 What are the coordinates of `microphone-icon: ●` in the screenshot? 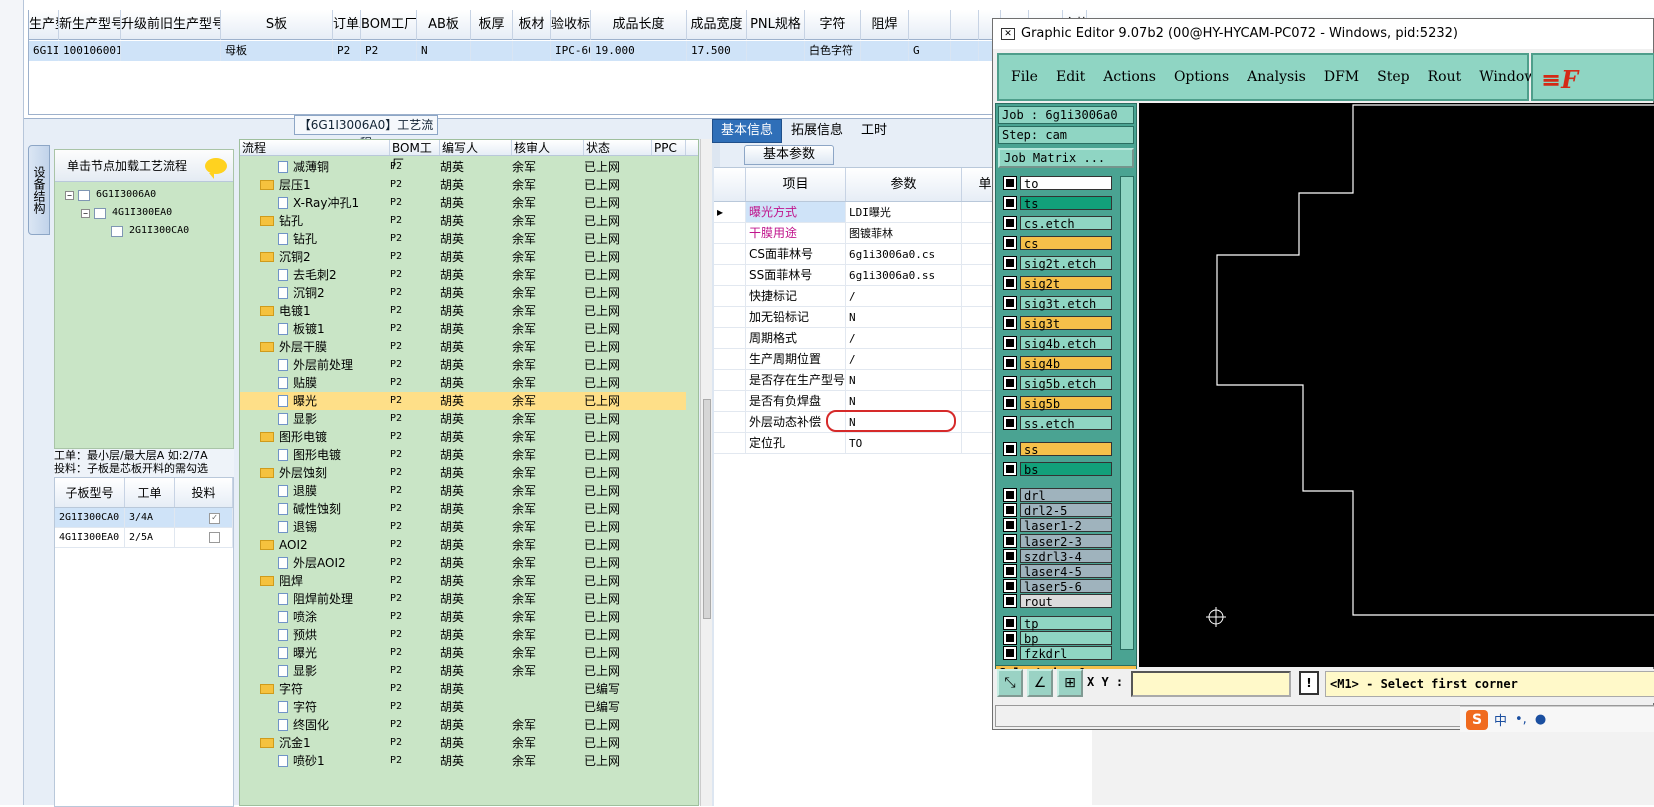 It's located at (1540, 719).